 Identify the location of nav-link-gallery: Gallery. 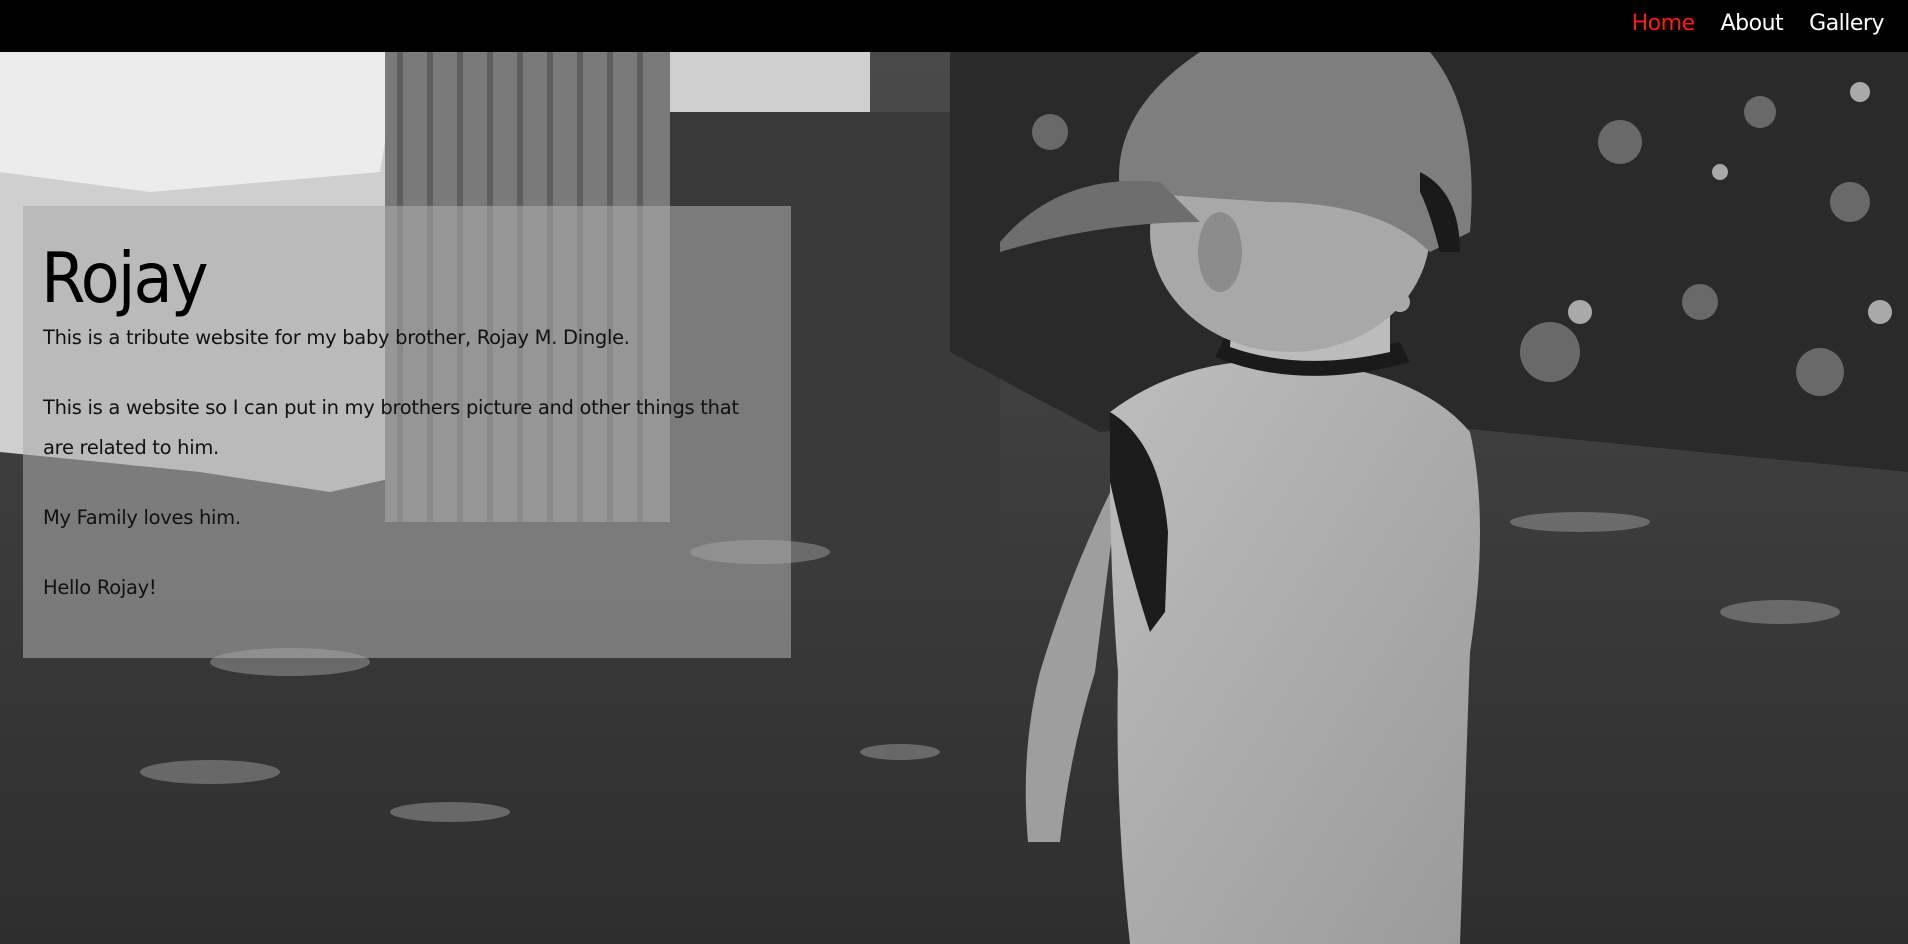
(1846, 23).